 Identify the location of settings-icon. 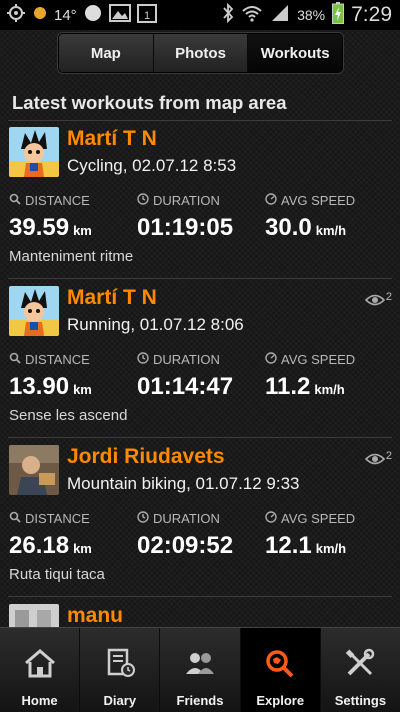
(360, 665).